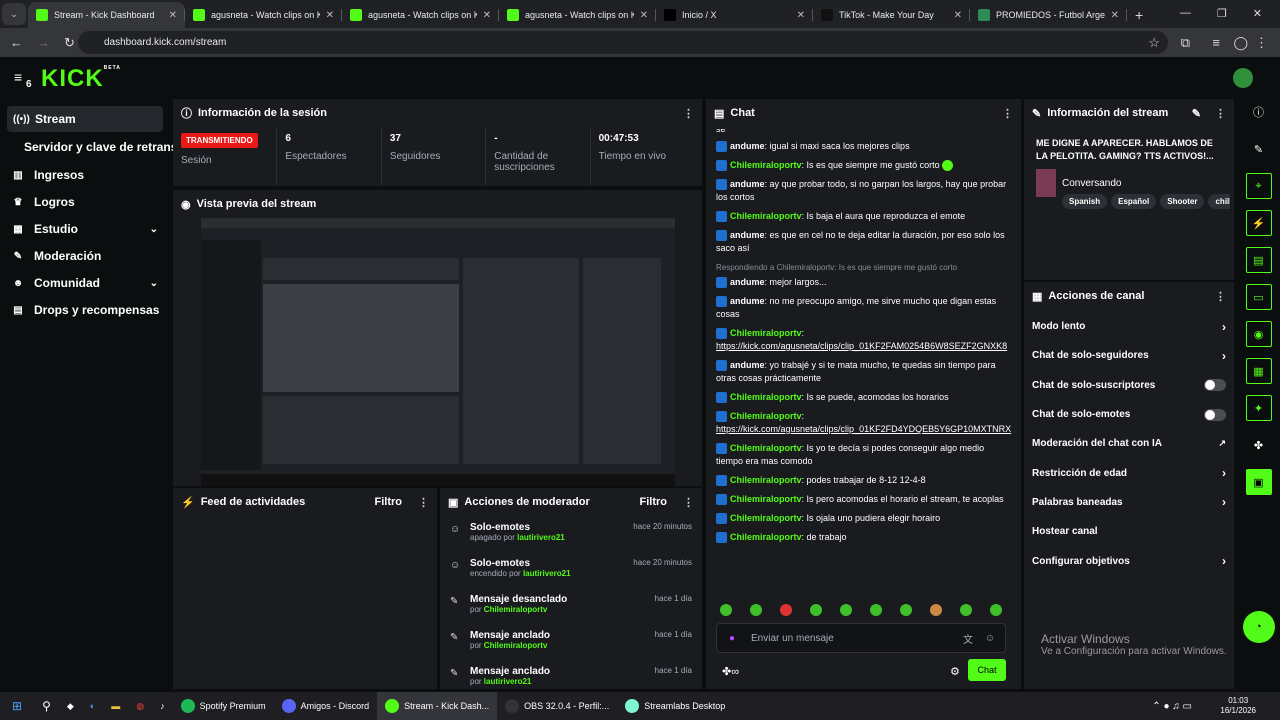  What do you see at coordinates (115, 706) in the screenshot?
I see `explorer-icon: ▬` at bounding box center [115, 706].